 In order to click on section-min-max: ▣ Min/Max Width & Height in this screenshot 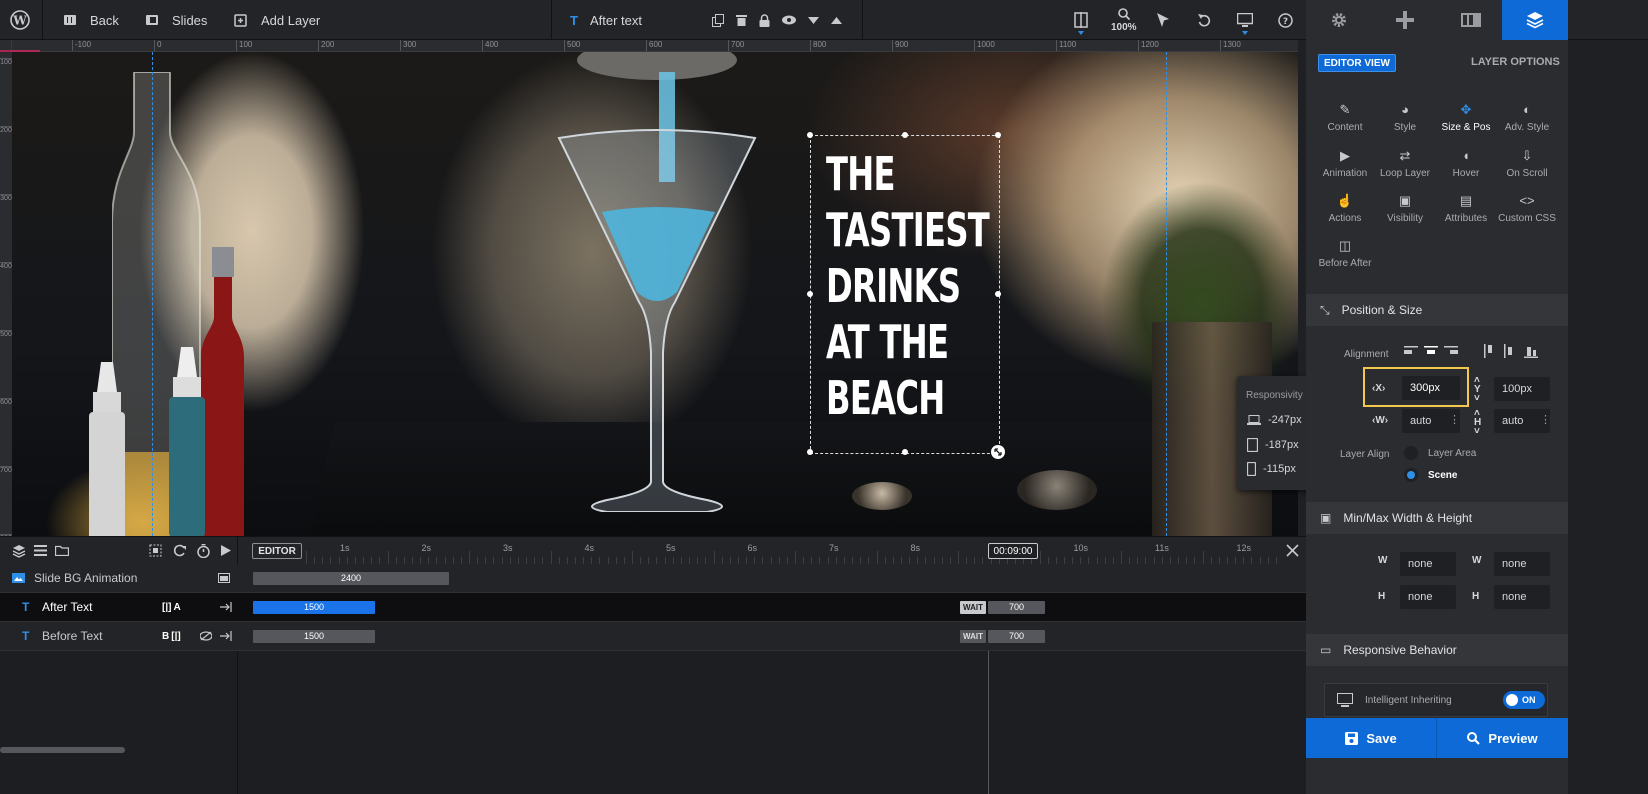, I will do `click(1437, 518)`.